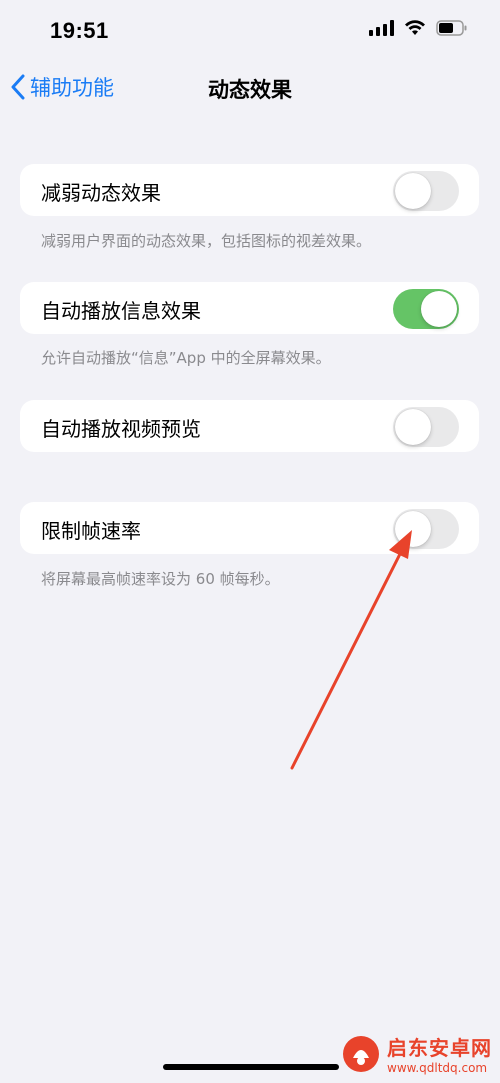  Describe the element at coordinates (206, 241) in the screenshot. I see `reduce-motion-footer: 减弱用户界面的动态效果，包括图标的视差效果。` at that location.